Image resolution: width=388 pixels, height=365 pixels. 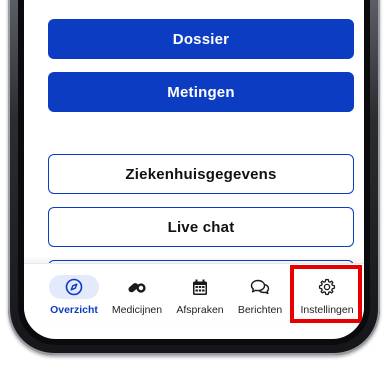 I want to click on tab-instellingen-label: Instellingen, so click(x=327, y=310).